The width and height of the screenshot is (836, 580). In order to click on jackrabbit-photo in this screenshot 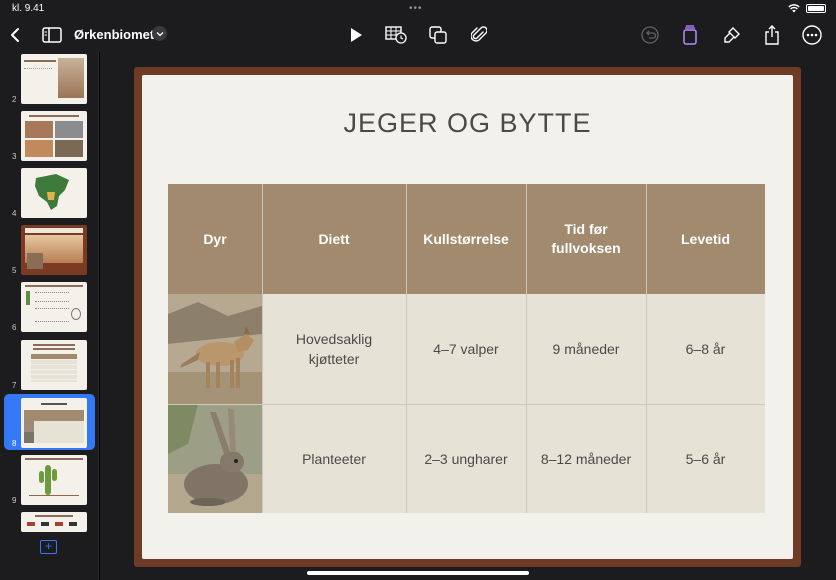, I will do `click(215, 458)`.